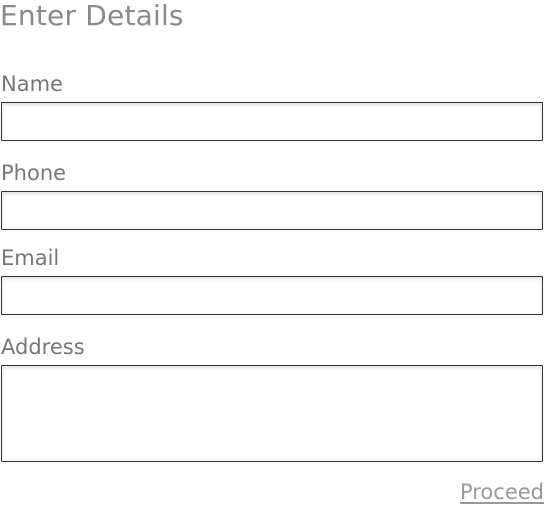  What do you see at coordinates (272, 121) in the screenshot?
I see `name-input` at bounding box center [272, 121].